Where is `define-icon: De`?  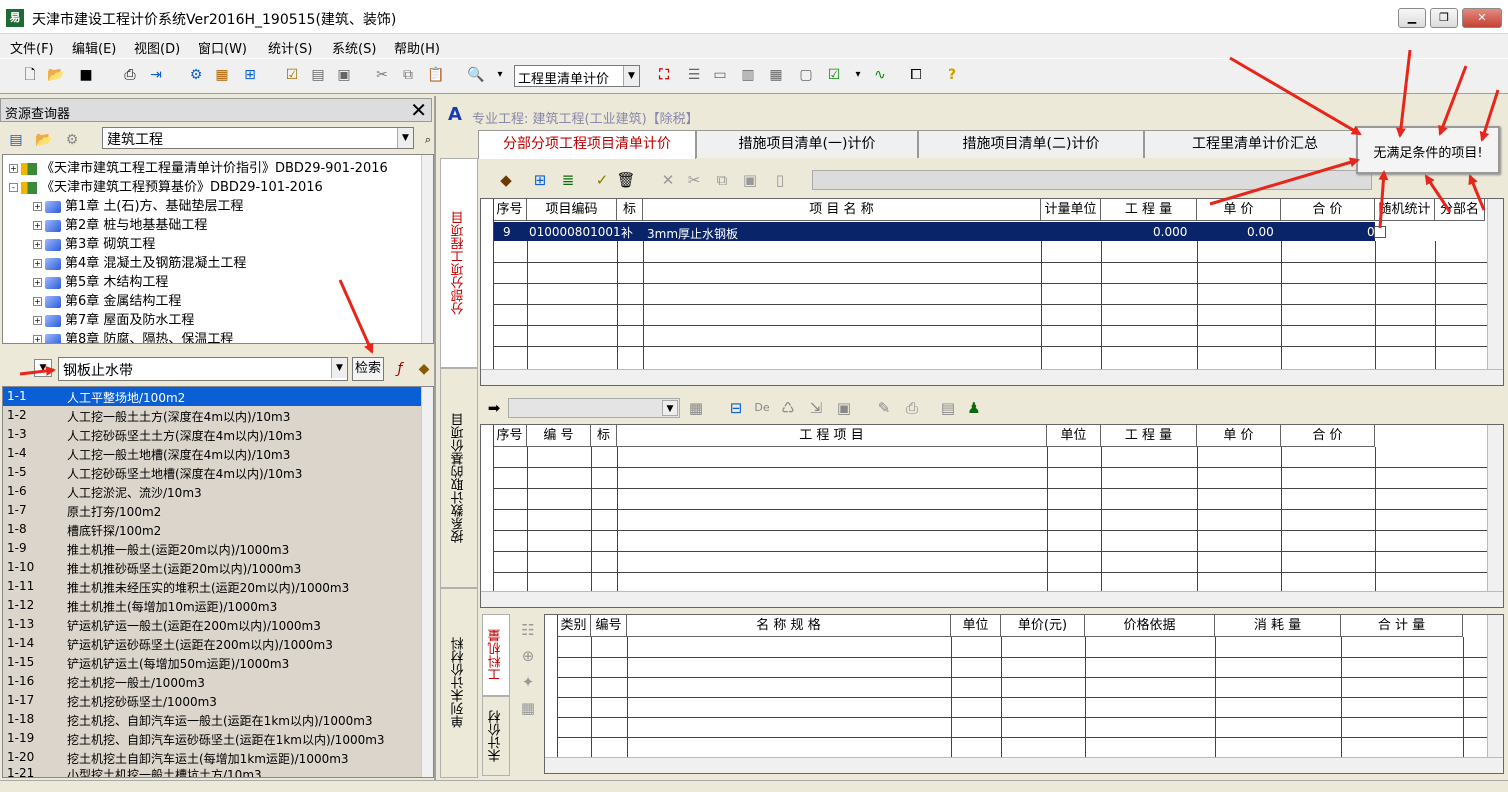 define-icon: De is located at coordinates (762, 408).